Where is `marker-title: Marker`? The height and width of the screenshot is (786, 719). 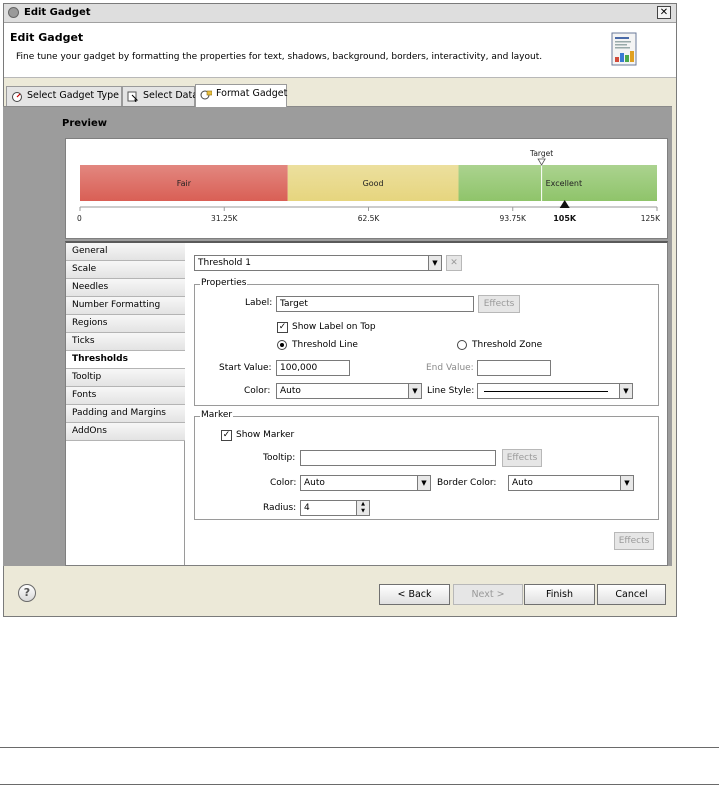
marker-title: Marker is located at coordinates (217, 415).